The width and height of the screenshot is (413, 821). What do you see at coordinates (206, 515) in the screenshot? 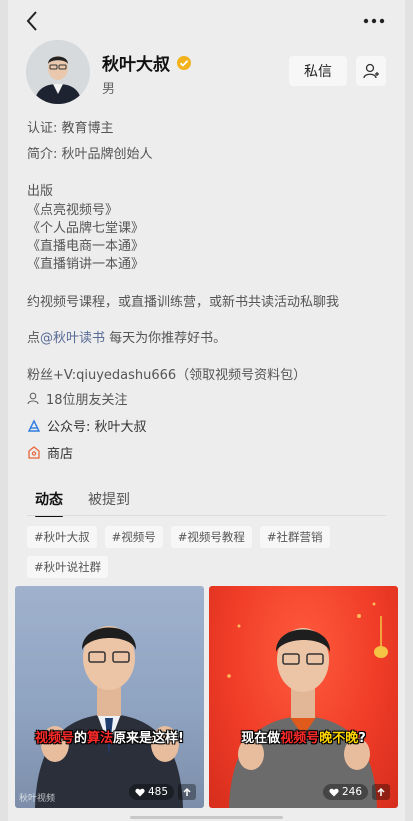
I see `tabs-divider` at bounding box center [206, 515].